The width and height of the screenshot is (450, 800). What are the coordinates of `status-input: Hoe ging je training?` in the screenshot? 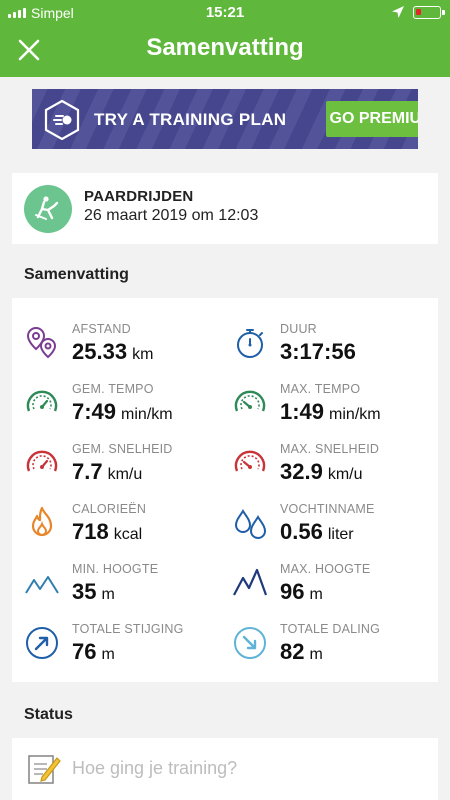 It's located at (225, 769).